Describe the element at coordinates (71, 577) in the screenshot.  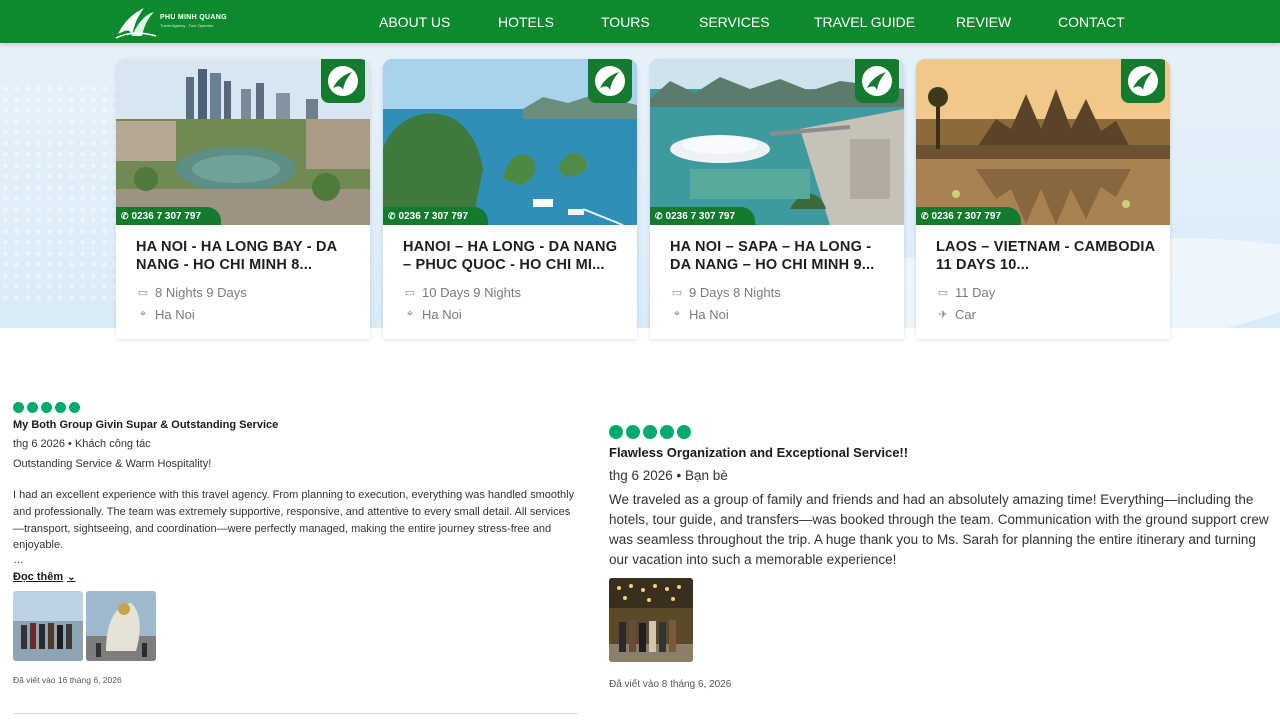
I see `chevron-down-icon: ⌄` at that location.